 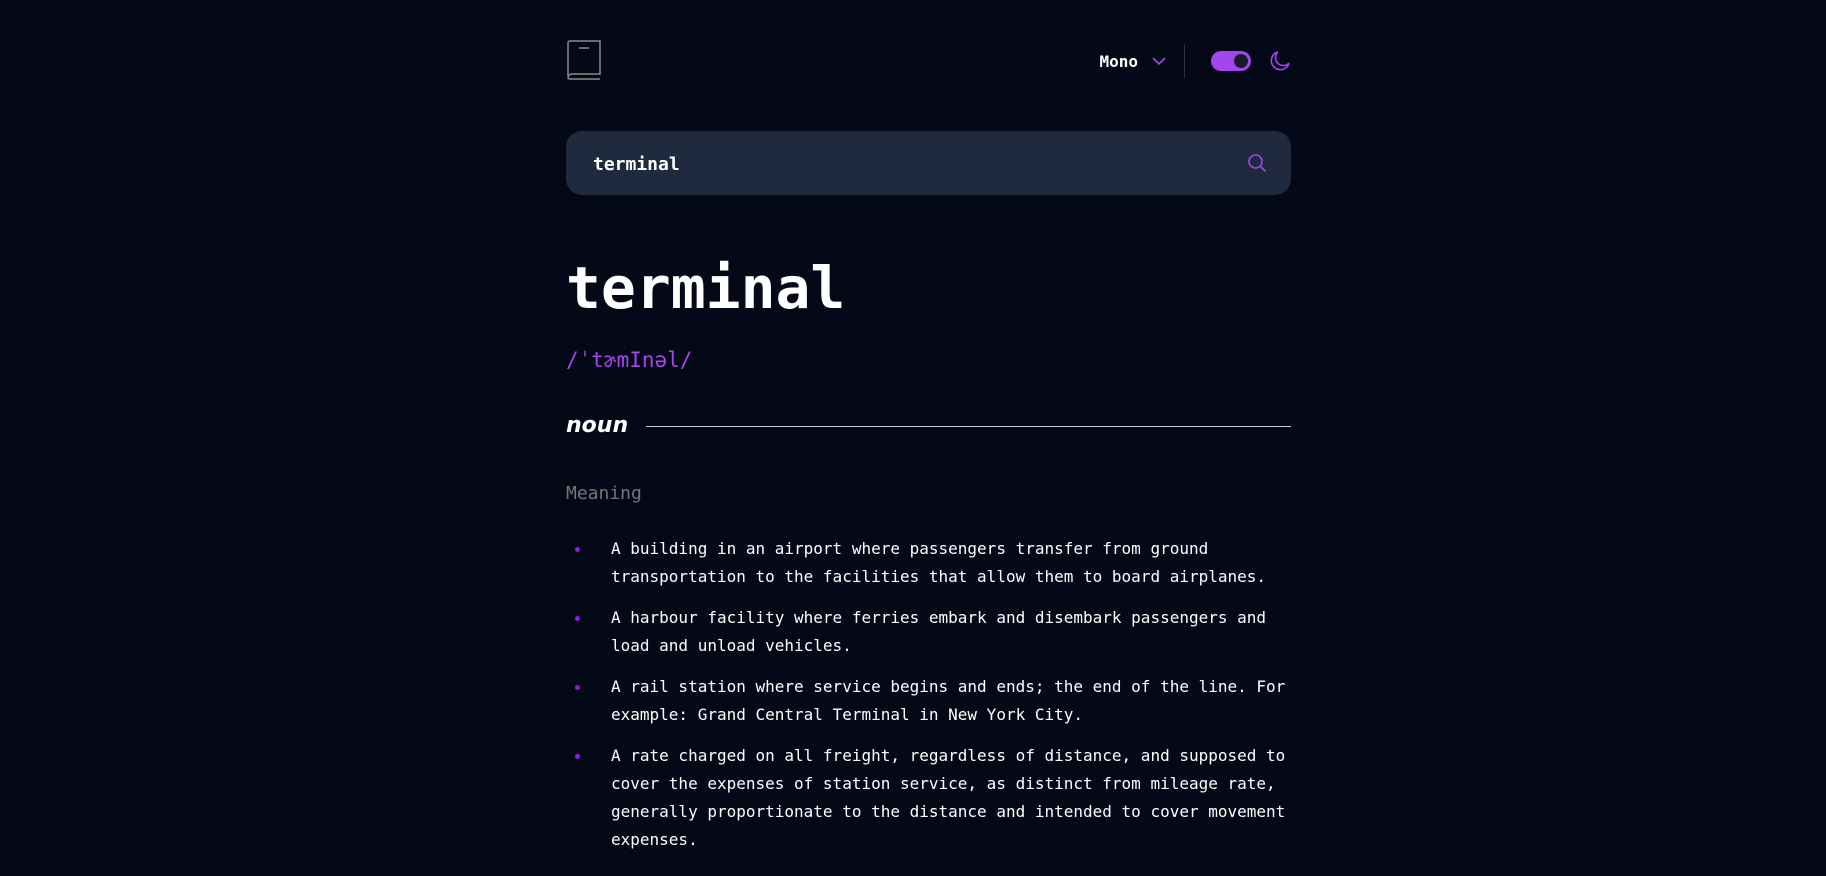 What do you see at coordinates (1195, 61) in the screenshot?
I see `header-controls: Mono` at bounding box center [1195, 61].